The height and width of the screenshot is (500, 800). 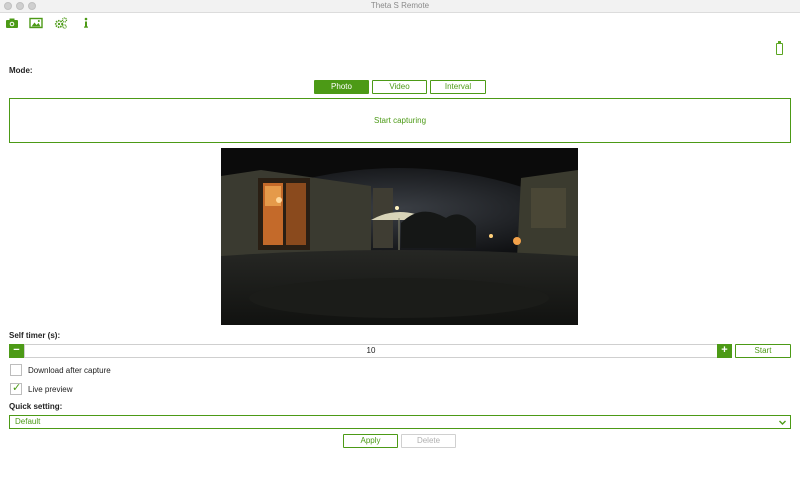 I want to click on timer-value-field: 10, so click(x=371, y=351).